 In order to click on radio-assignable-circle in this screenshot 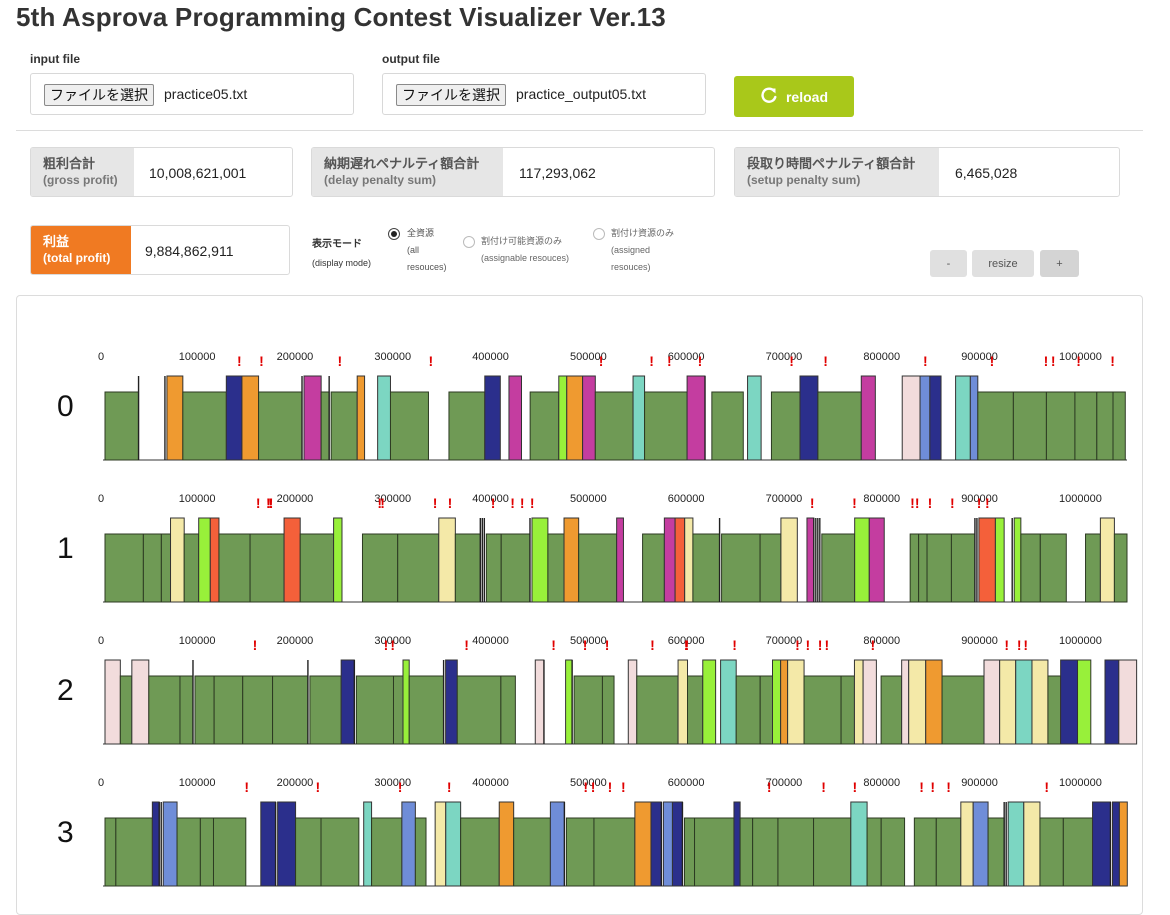, I will do `click(469, 242)`.